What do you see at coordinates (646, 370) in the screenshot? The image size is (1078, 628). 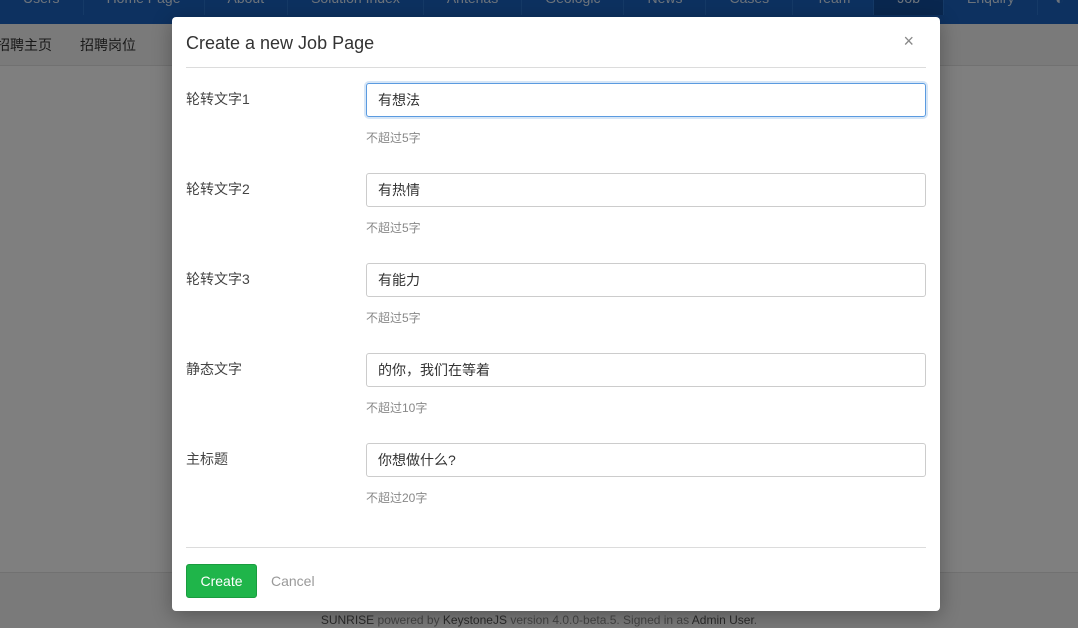 I see `static-text-input` at bounding box center [646, 370].